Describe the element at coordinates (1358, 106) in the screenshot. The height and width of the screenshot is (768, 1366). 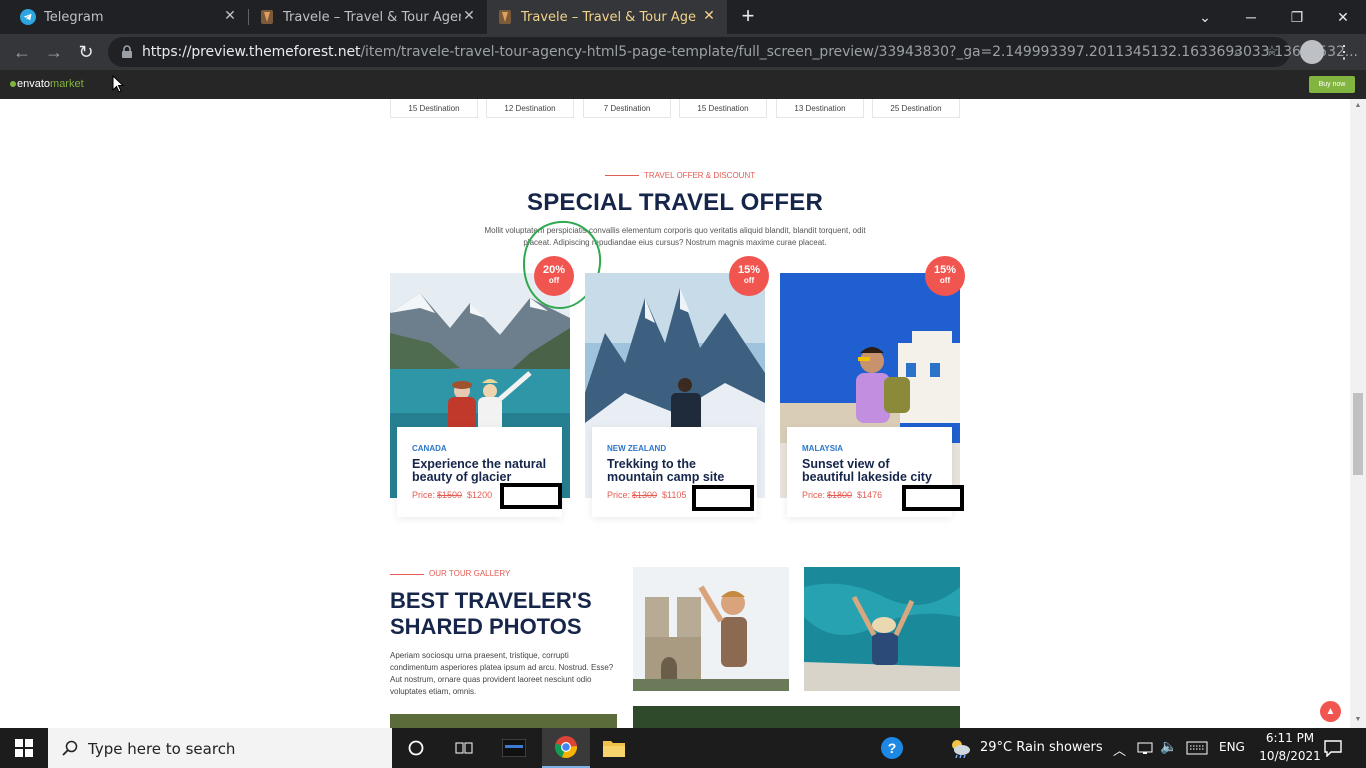
I see `scroll-up-icon: ▲` at that location.